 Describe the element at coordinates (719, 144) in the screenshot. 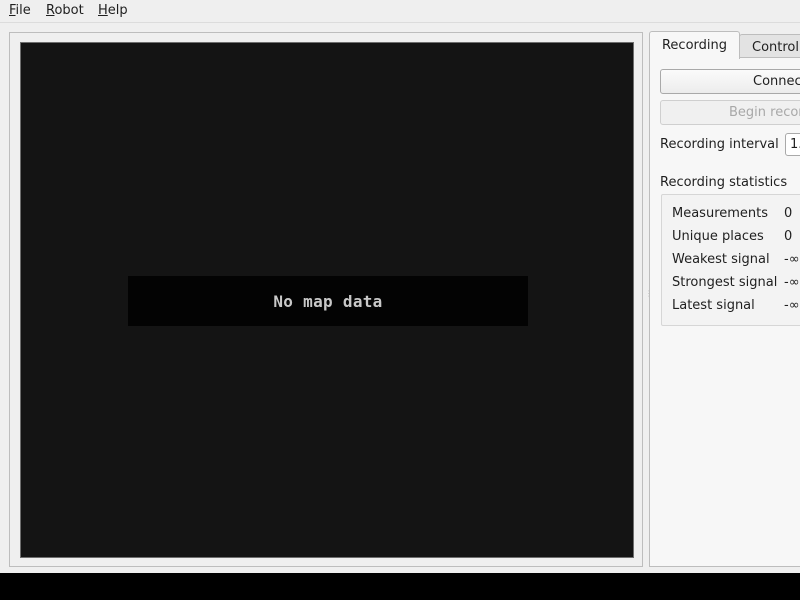

I see `recording-interval-label: Recording interval` at that location.